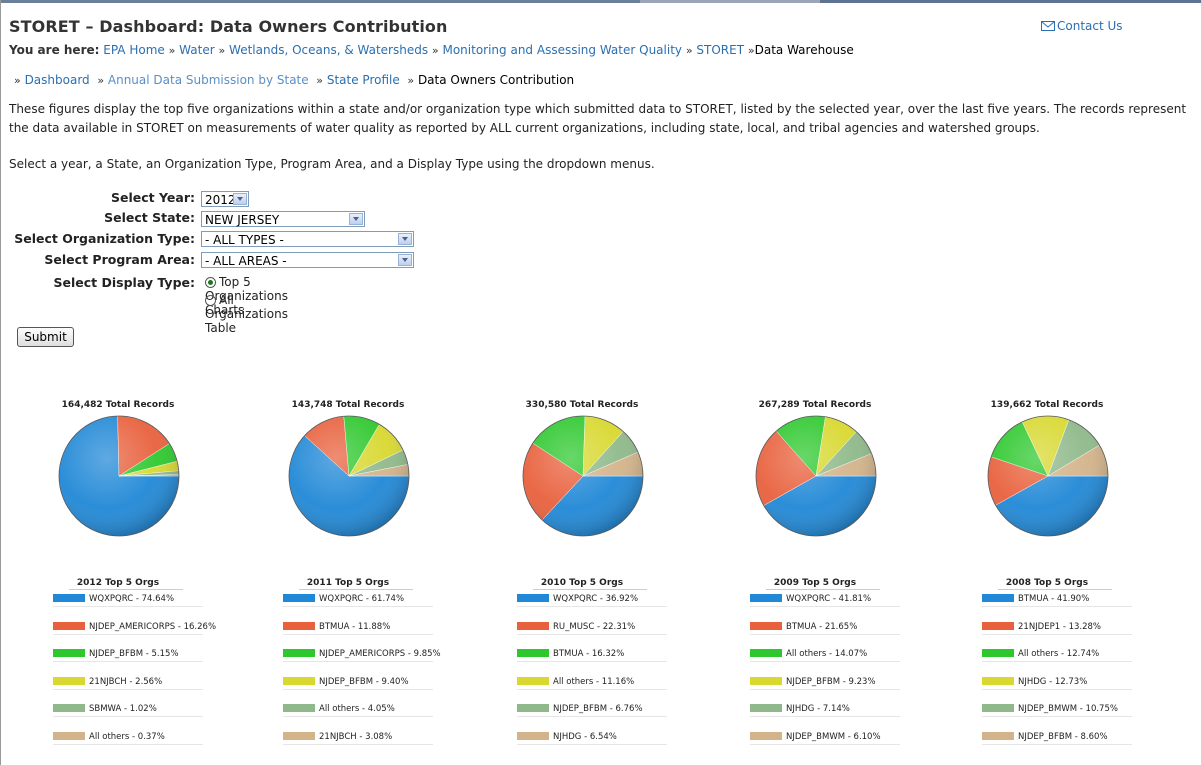 This screenshot has width=1201, height=765. I want to click on pie-chart-2008, so click(1048, 476).